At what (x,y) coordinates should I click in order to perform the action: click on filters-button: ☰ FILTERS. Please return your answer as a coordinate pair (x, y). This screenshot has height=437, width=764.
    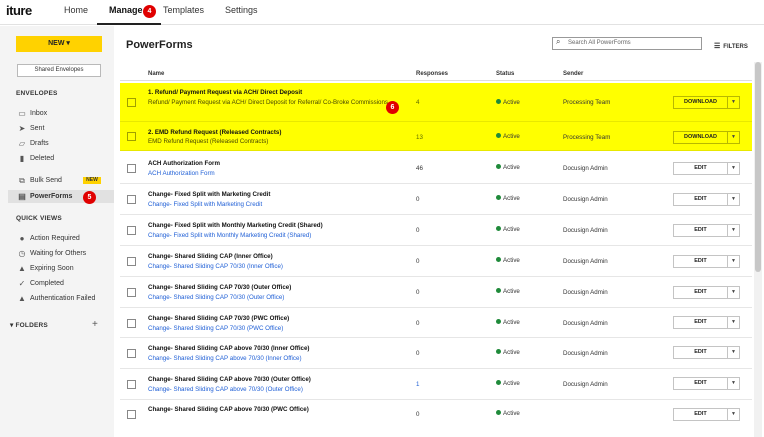
    Looking at the image, I should click on (731, 46).